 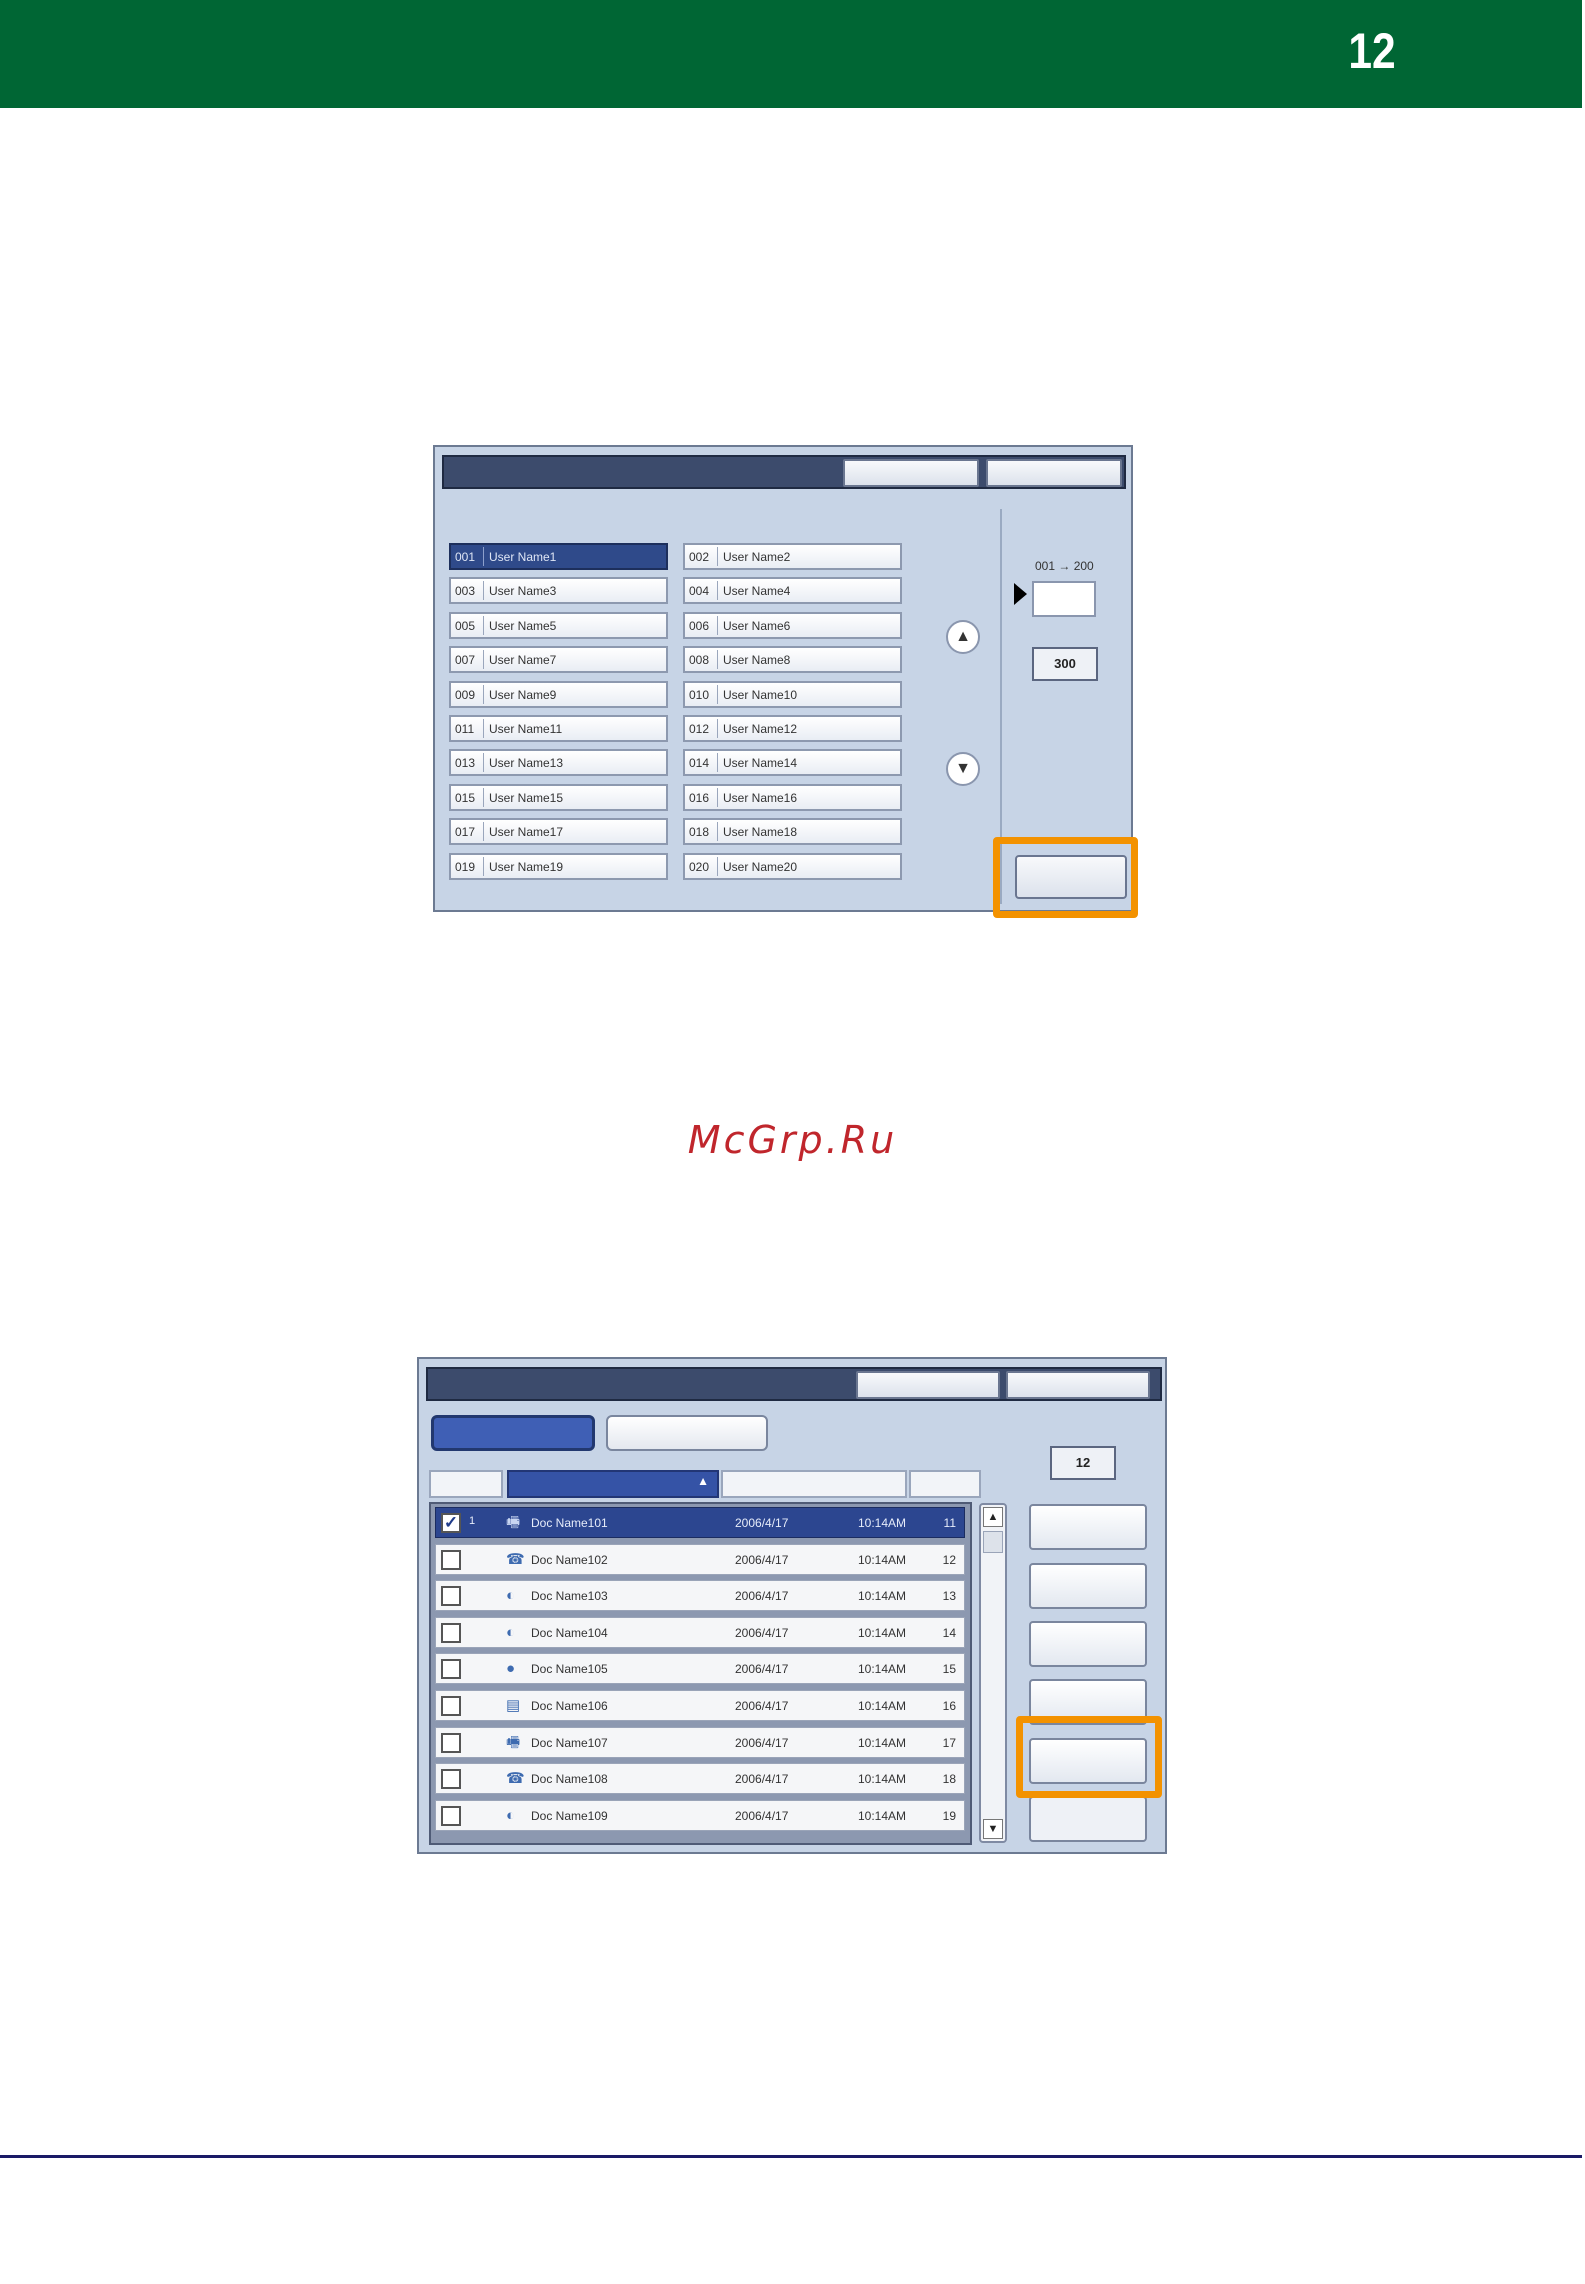 I want to click on user-name: User Name7, so click(x=523, y=660).